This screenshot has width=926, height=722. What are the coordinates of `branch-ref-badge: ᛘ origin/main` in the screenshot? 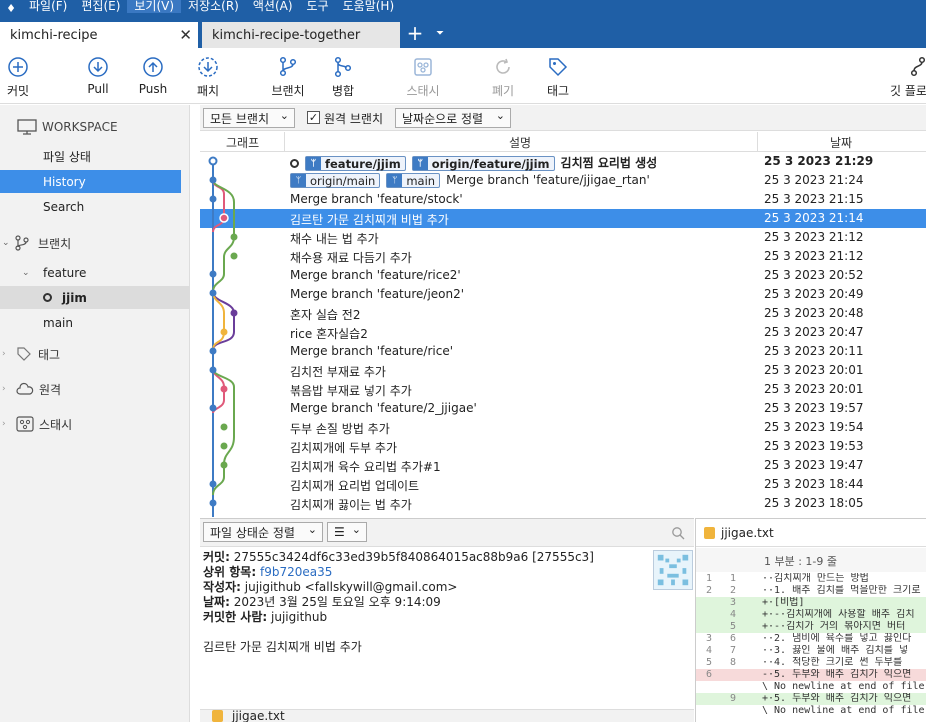 It's located at (335, 180).